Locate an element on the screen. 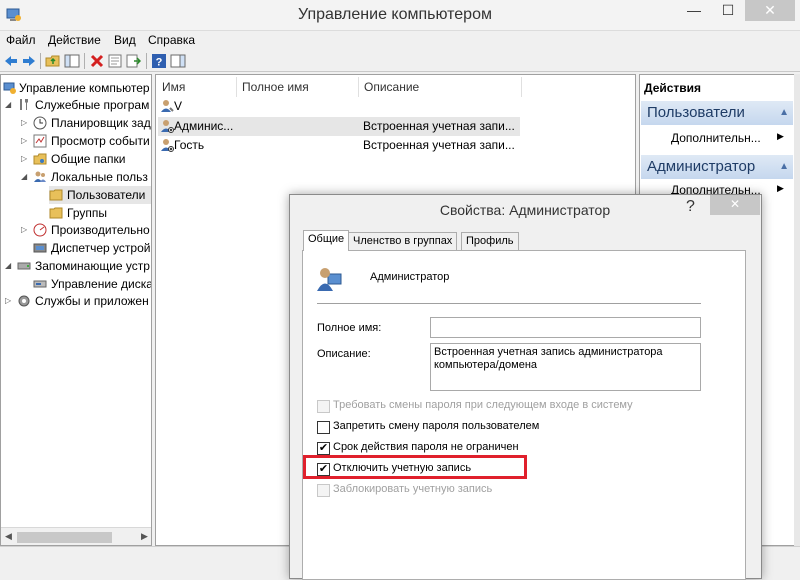 The image size is (800, 580). device-manager-icon is located at coordinates (40, 248).